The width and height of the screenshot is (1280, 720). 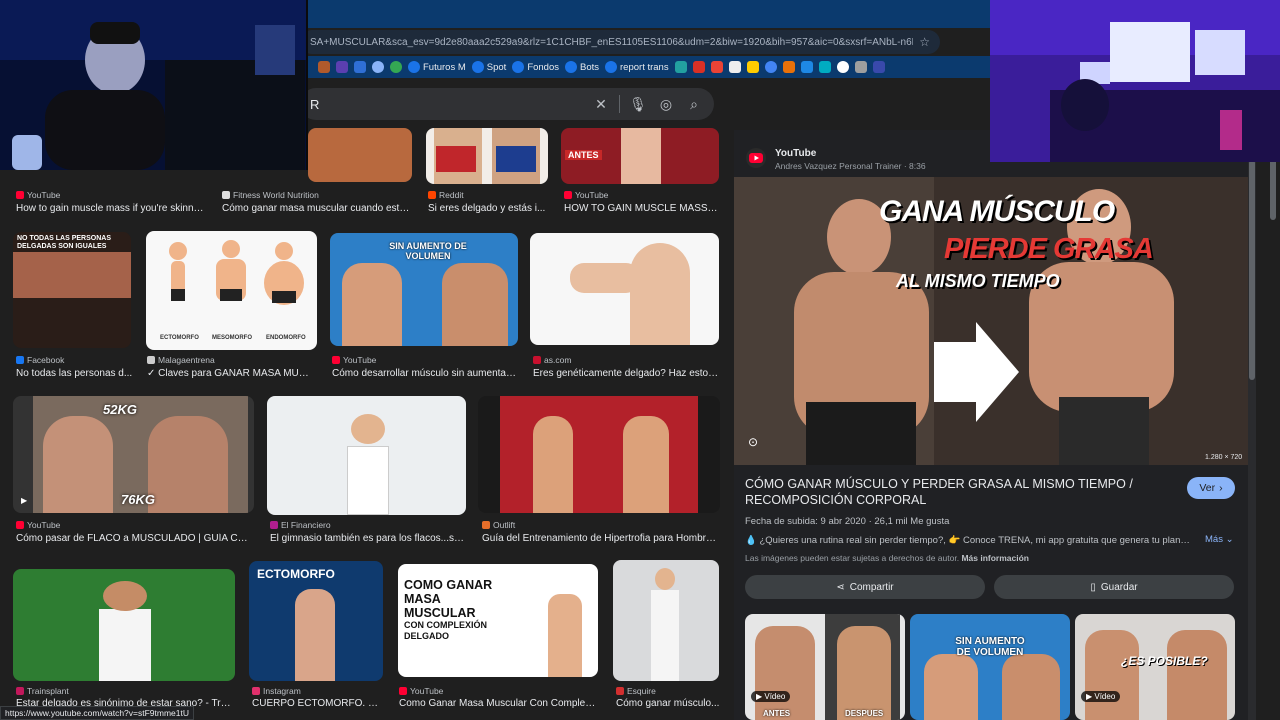 What do you see at coordinates (1105, 696) in the screenshot?
I see `badge-label: Vídeo` at bounding box center [1105, 696].